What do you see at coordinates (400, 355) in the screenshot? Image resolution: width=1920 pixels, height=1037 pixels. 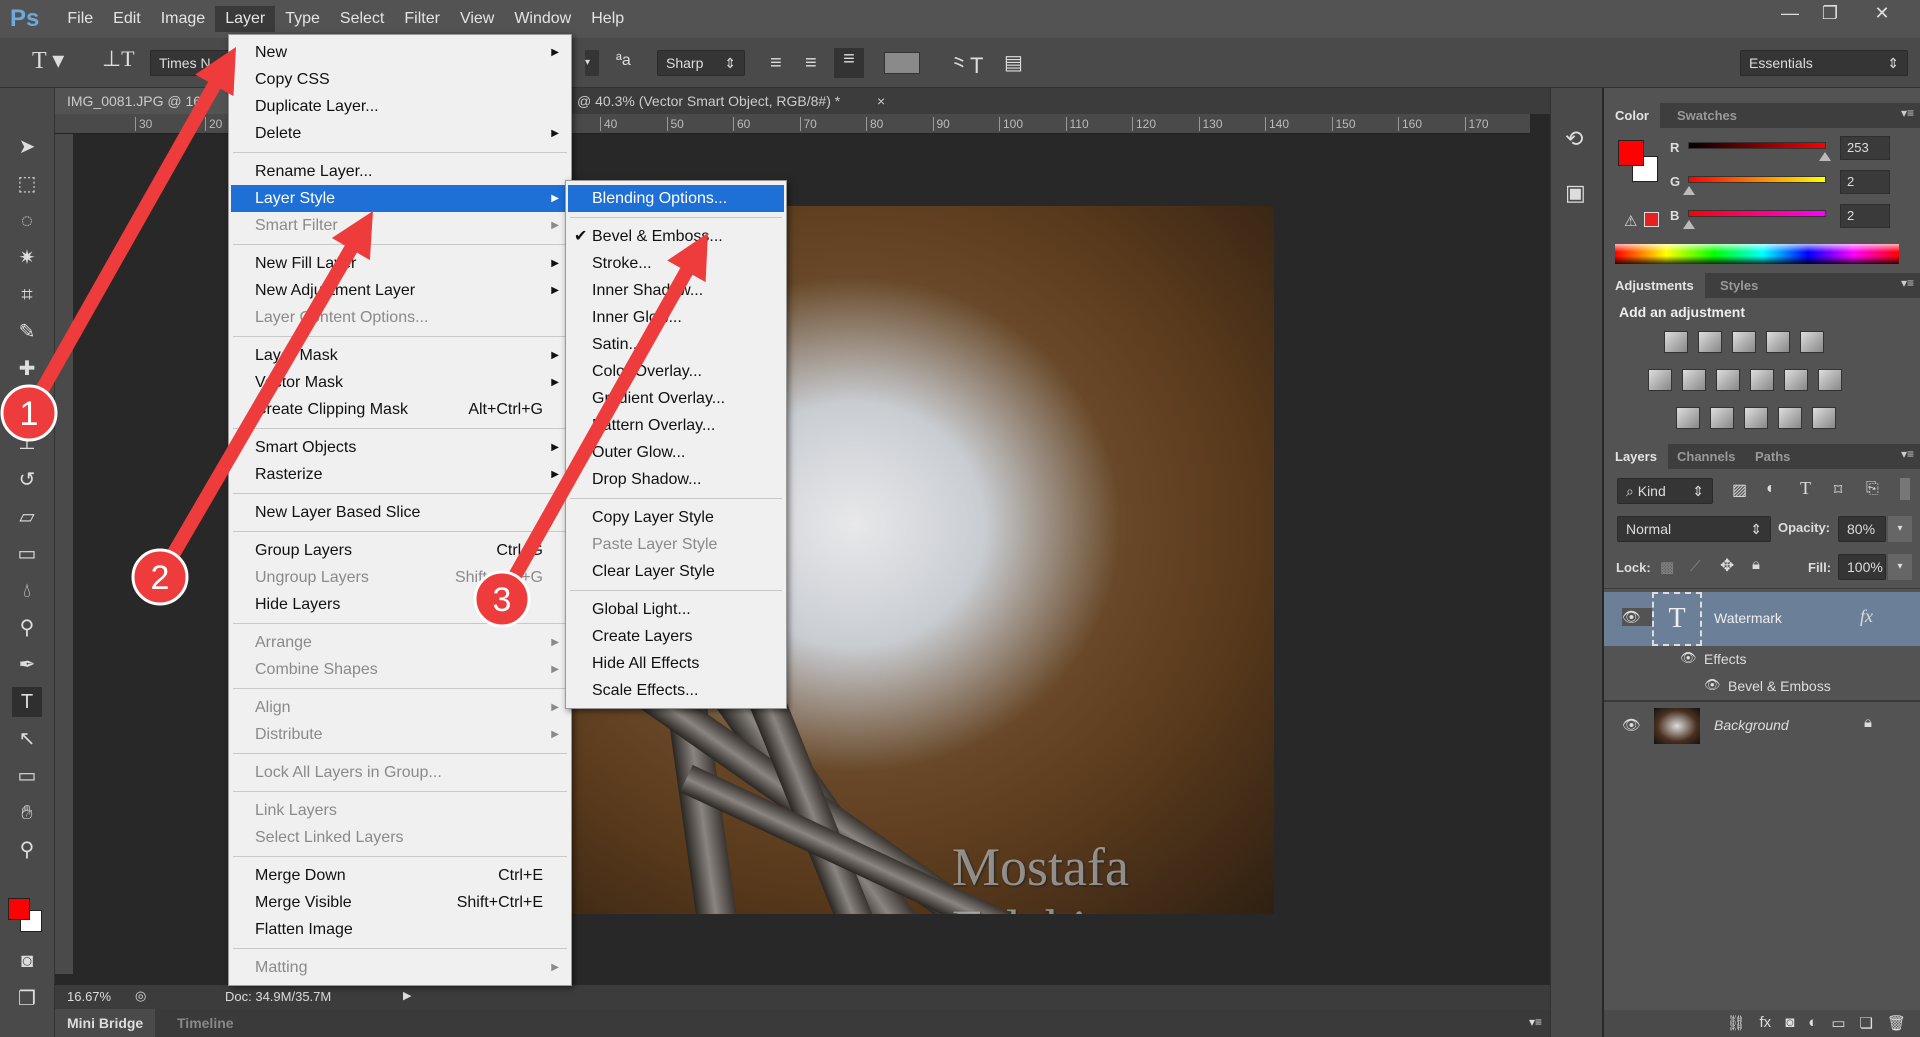 I see `menu-item-layer-mask: Layer Mask ▶` at bounding box center [400, 355].